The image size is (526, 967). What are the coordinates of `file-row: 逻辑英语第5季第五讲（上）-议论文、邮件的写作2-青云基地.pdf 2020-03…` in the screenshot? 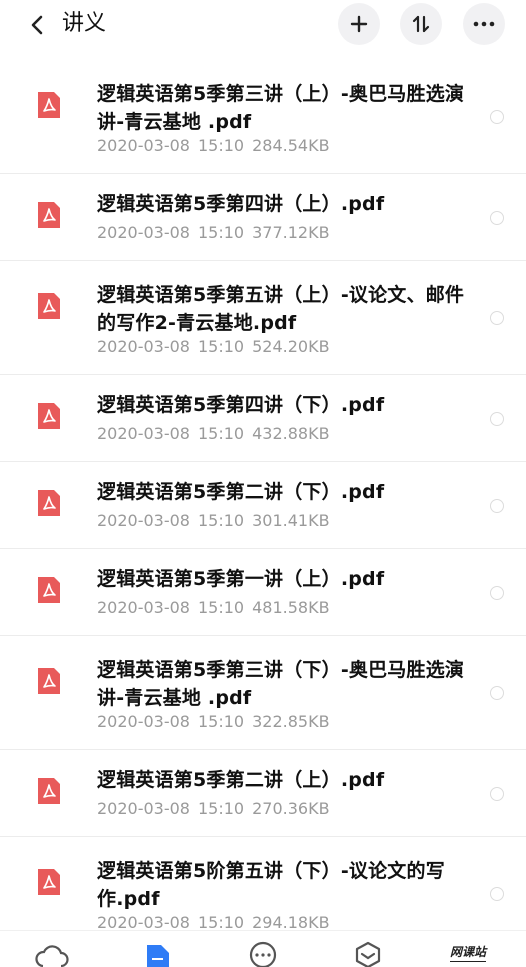 It's located at (263, 318).